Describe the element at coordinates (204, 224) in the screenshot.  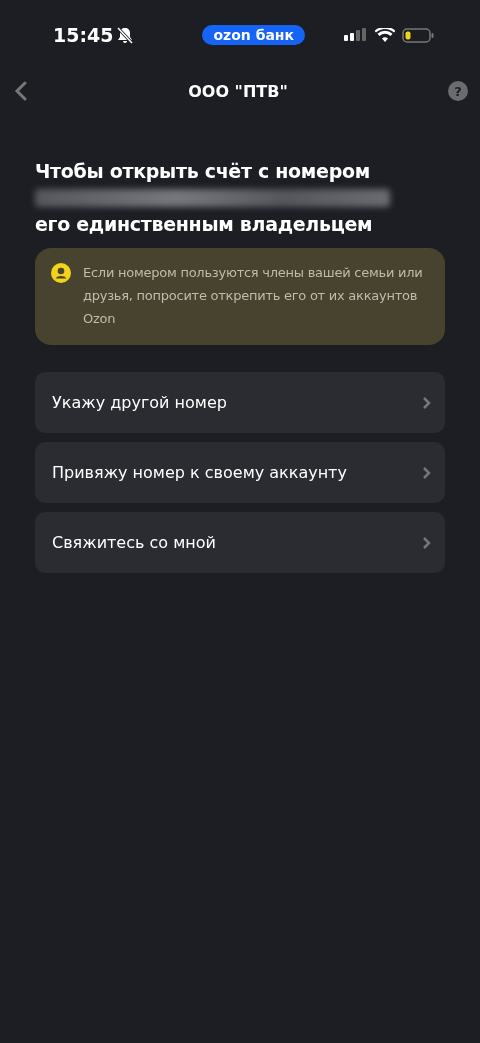
I see `heading-line: его единственным владельцем` at that location.